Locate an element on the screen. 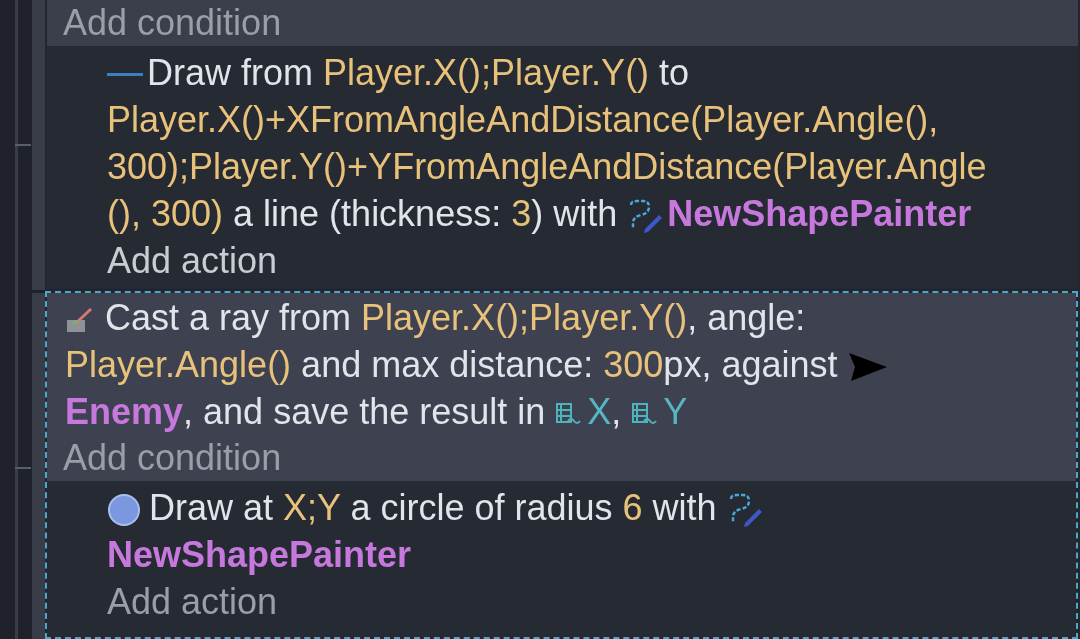  painter-icon is located at coordinates (645, 216).